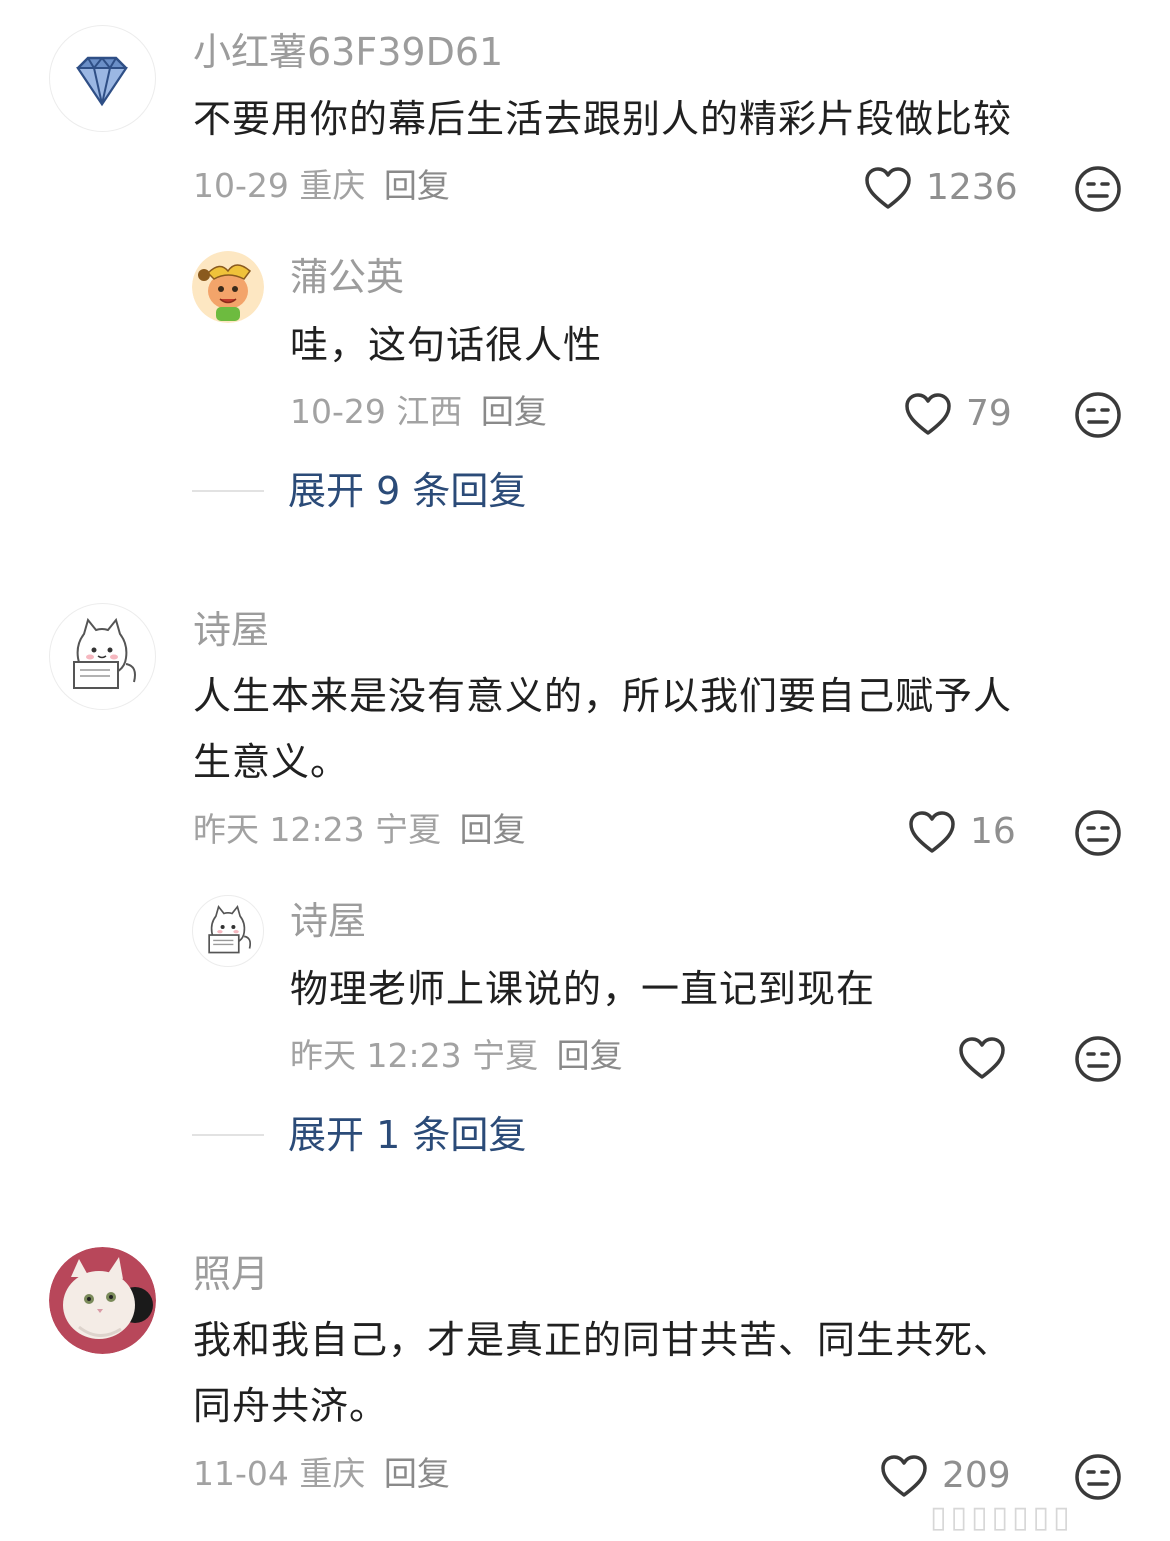 The image size is (1170, 1541). What do you see at coordinates (231, 1274) in the screenshot?
I see `comment-username: 照月` at bounding box center [231, 1274].